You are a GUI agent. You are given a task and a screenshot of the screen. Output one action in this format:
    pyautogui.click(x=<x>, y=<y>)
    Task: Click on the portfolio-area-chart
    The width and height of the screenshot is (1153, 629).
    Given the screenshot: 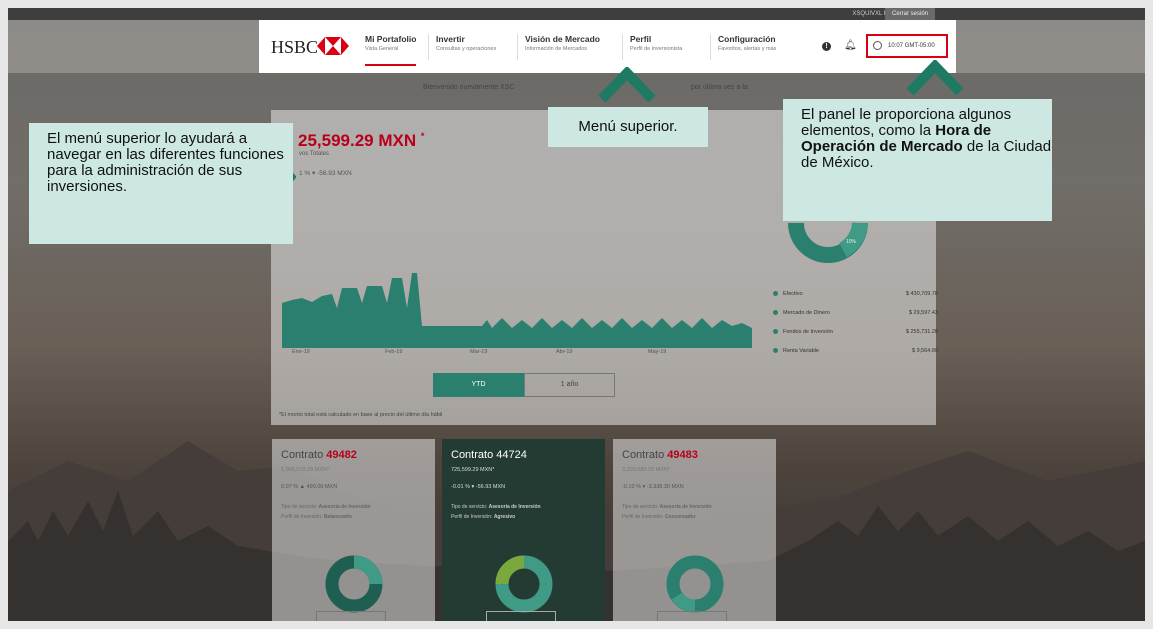 What is the action you would take?
    pyautogui.click(x=517, y=310)
    